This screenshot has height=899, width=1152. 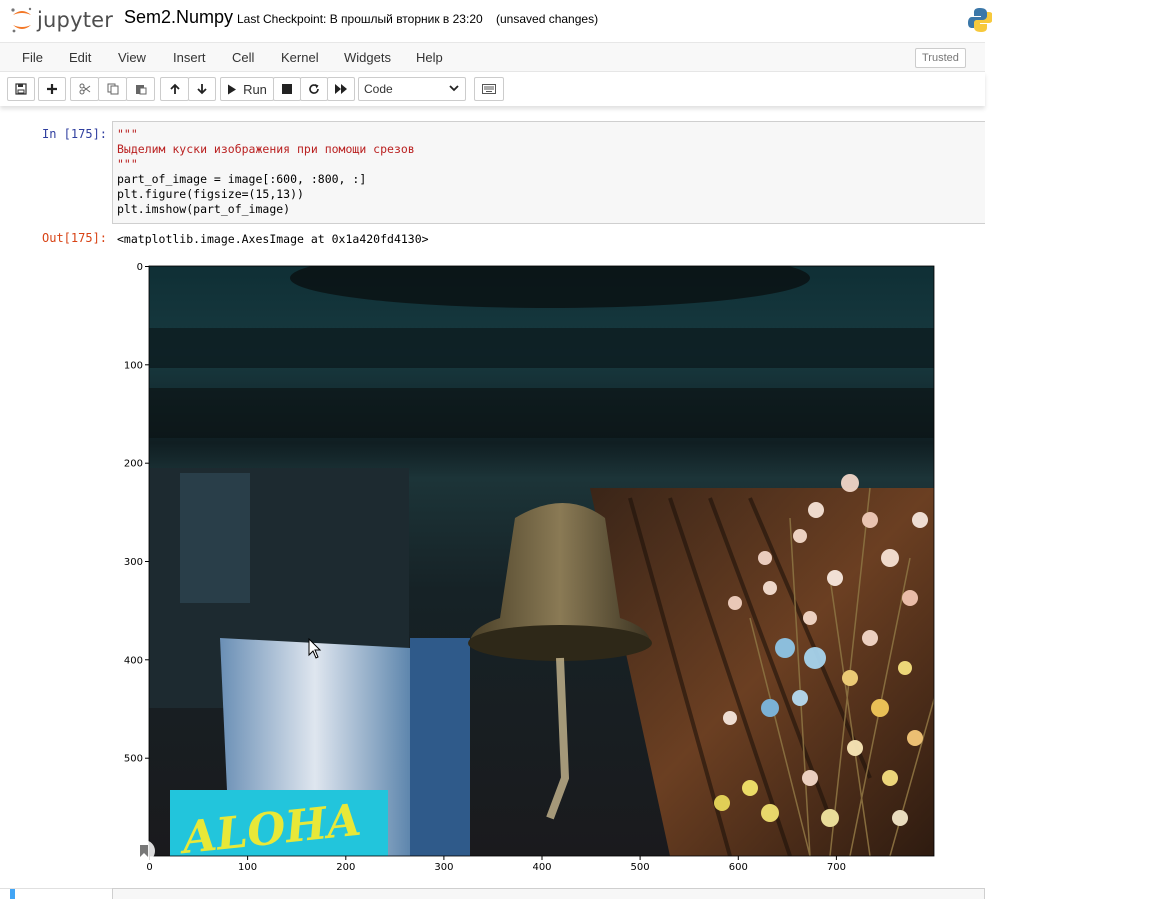 I want to click on insert-cell-button, so click(x=52, y=89).